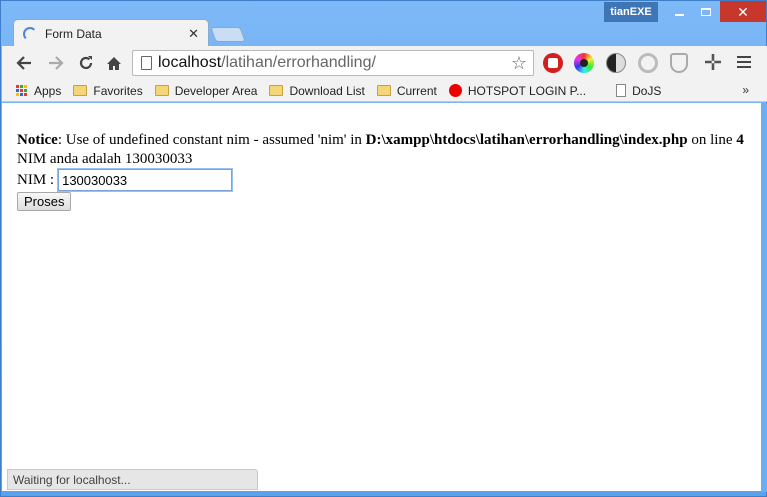 The image size is (767, 497). What do you see at coordinates (145, 180) in the screenshot?
I see `nim-input` at bounding box center [145, 180].